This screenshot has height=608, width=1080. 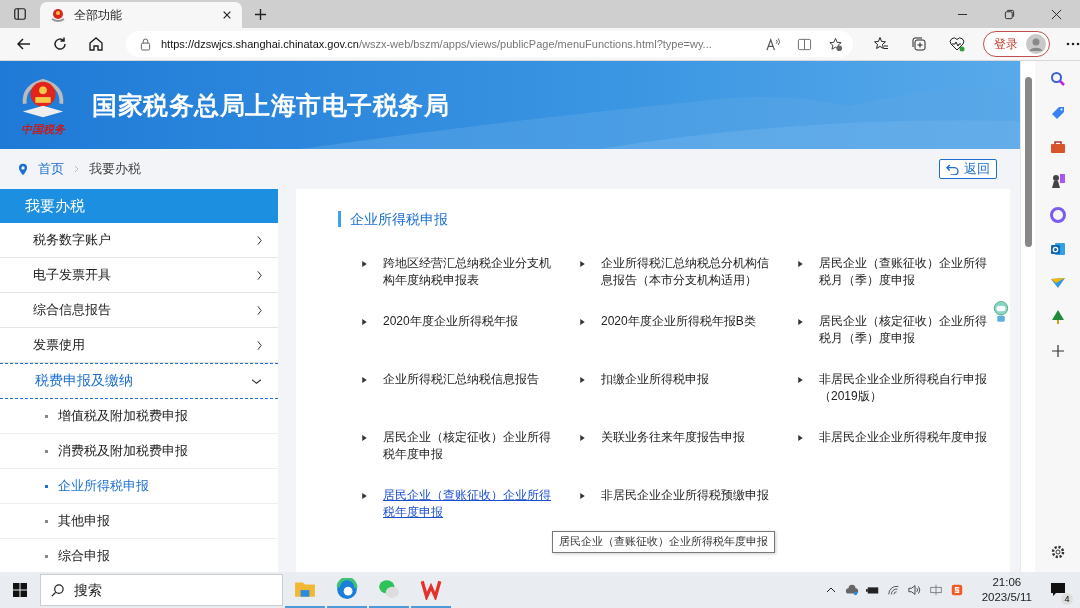 I want to click on wifi-icon, so click(x=893, y=590).